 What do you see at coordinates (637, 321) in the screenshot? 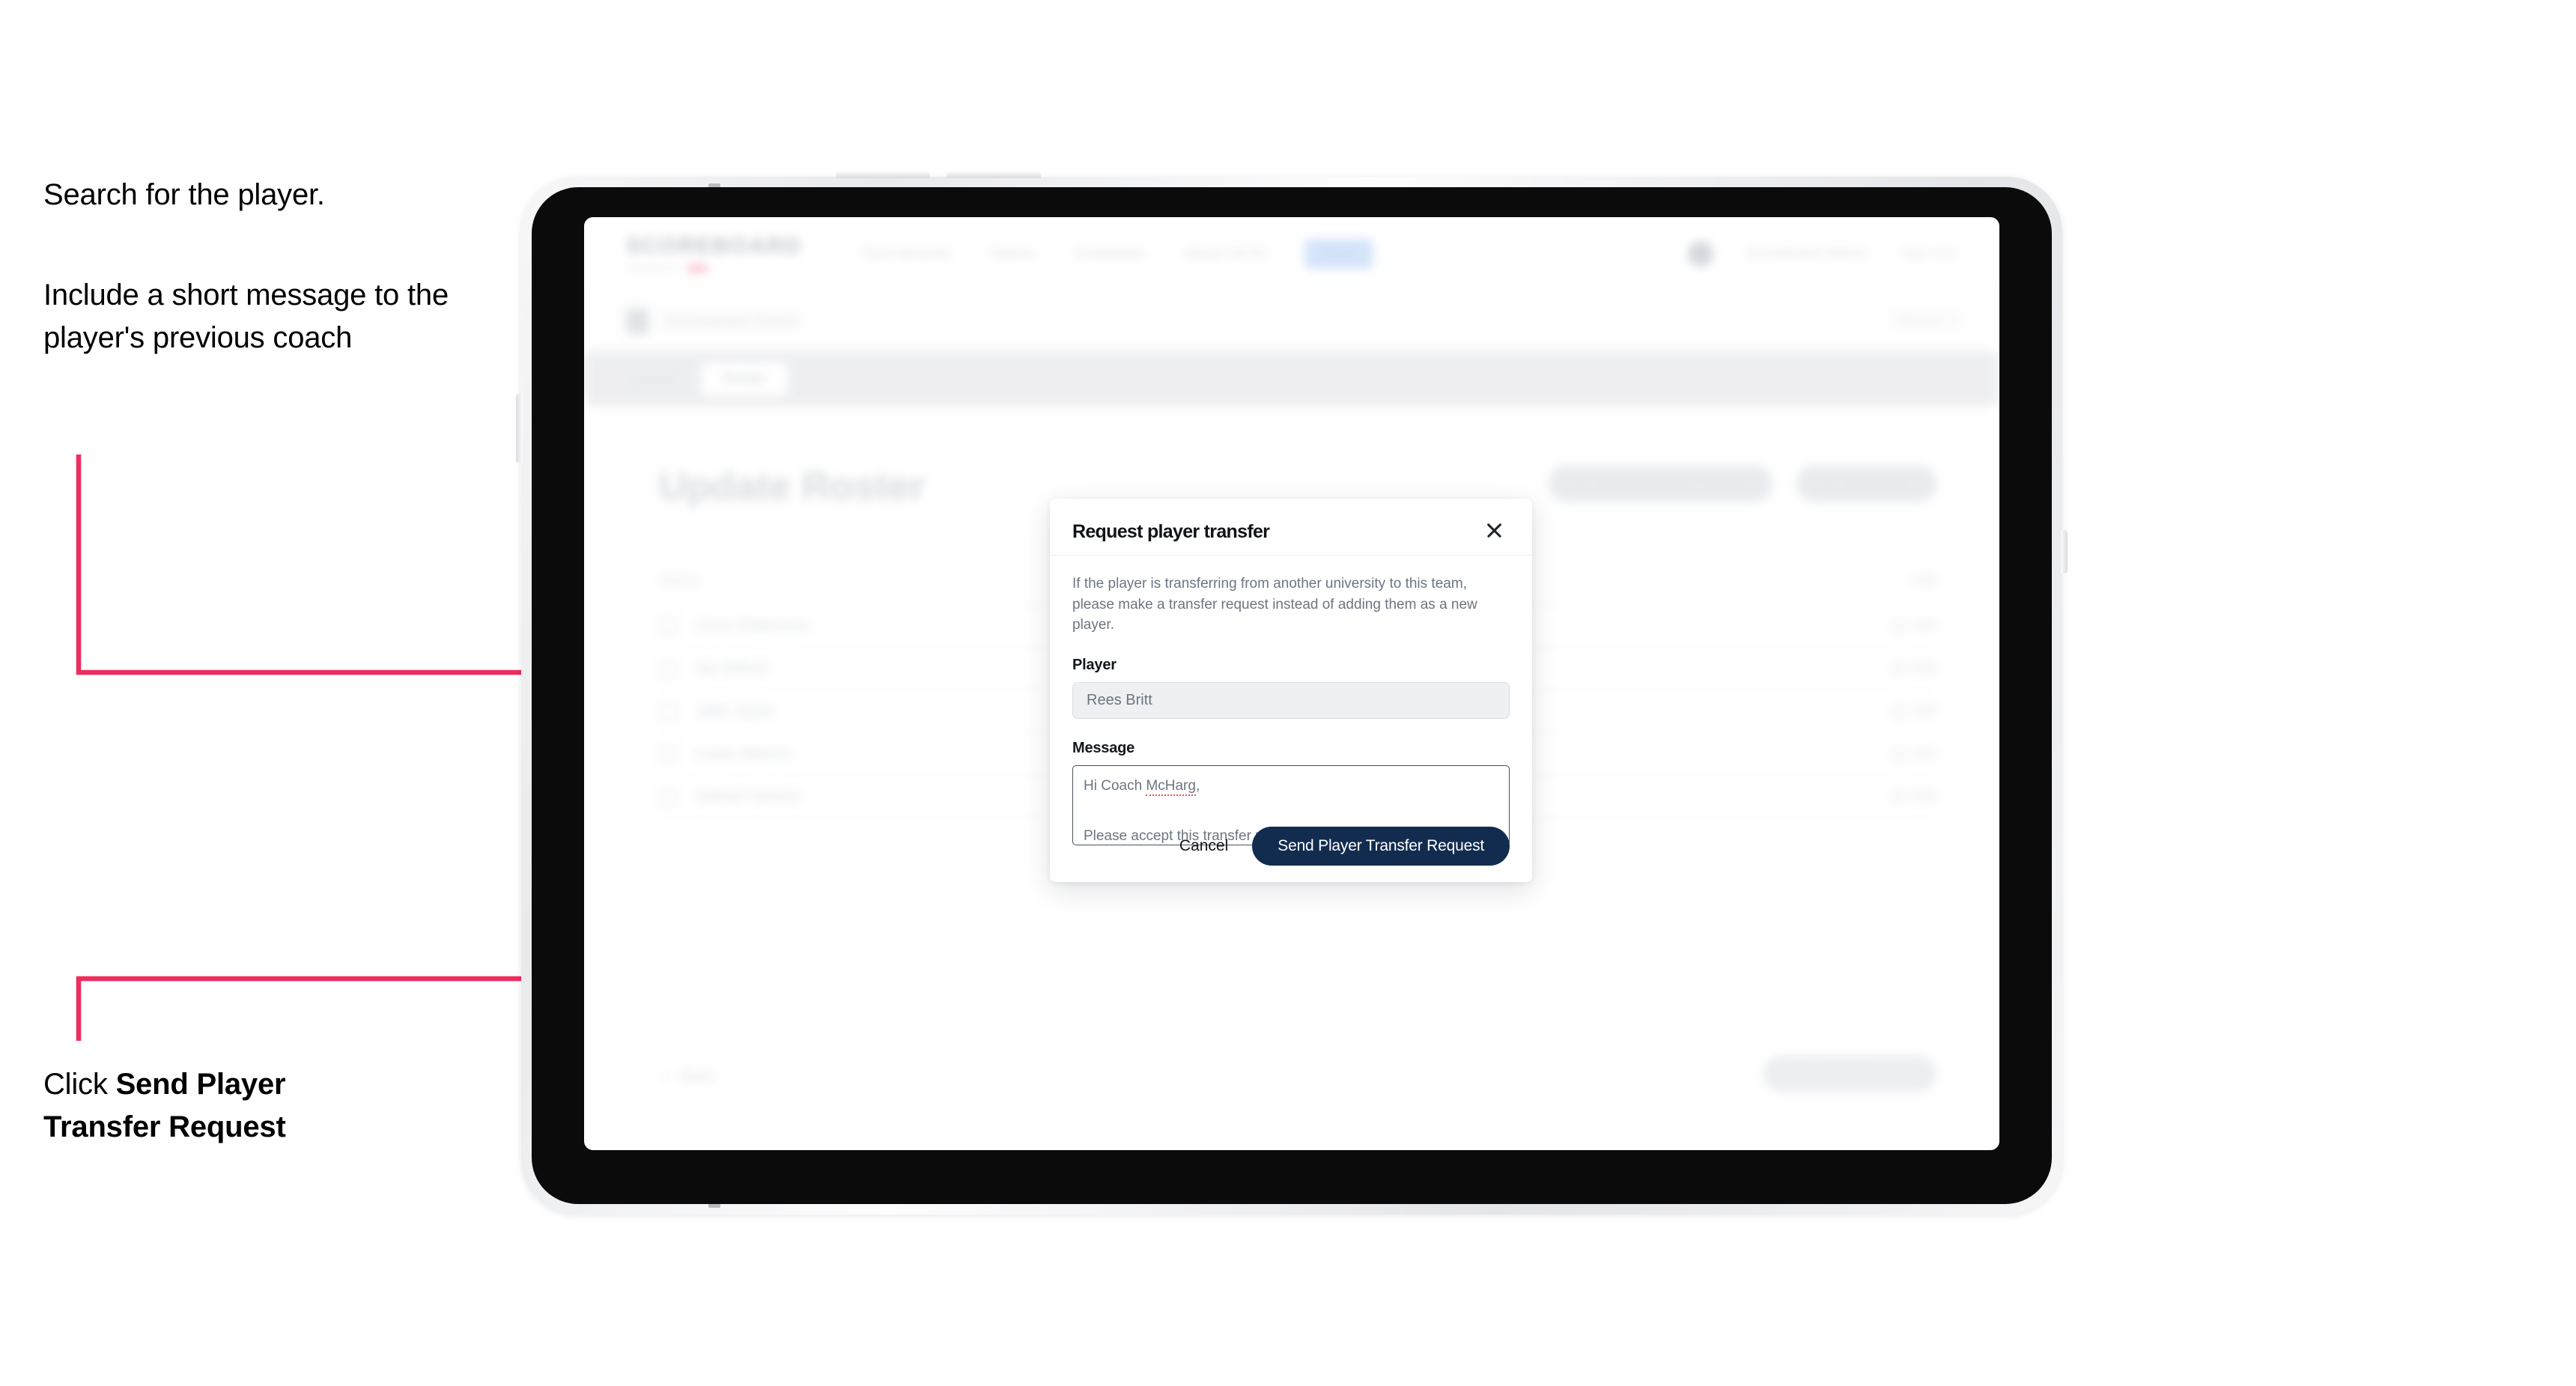
I see `team-logo-icon` at bounding box center [637, 321].